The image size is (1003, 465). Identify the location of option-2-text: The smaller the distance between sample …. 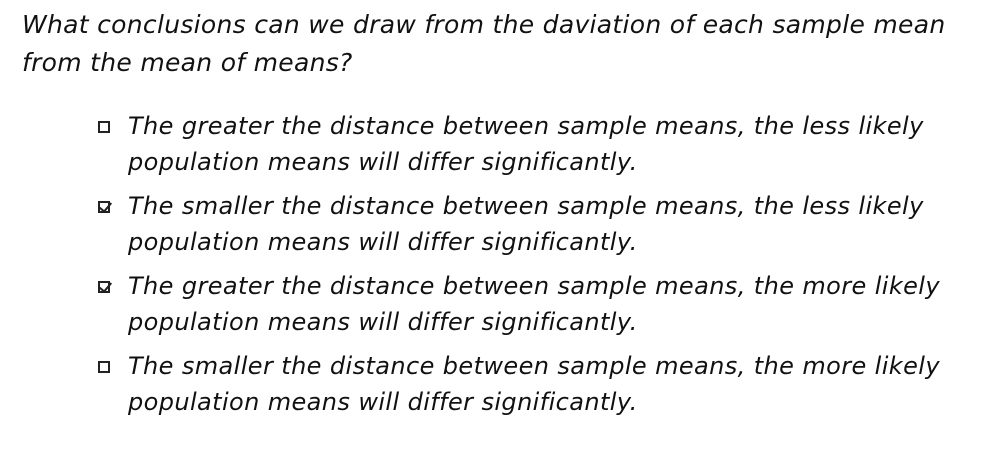
(526, 224).